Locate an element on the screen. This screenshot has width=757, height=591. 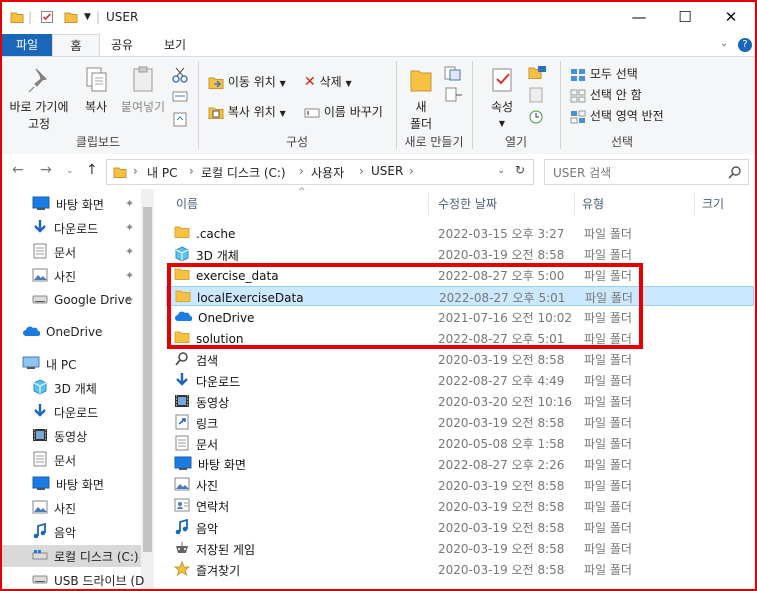
maximize-button: ☐ is located at coordinates (685, 17).